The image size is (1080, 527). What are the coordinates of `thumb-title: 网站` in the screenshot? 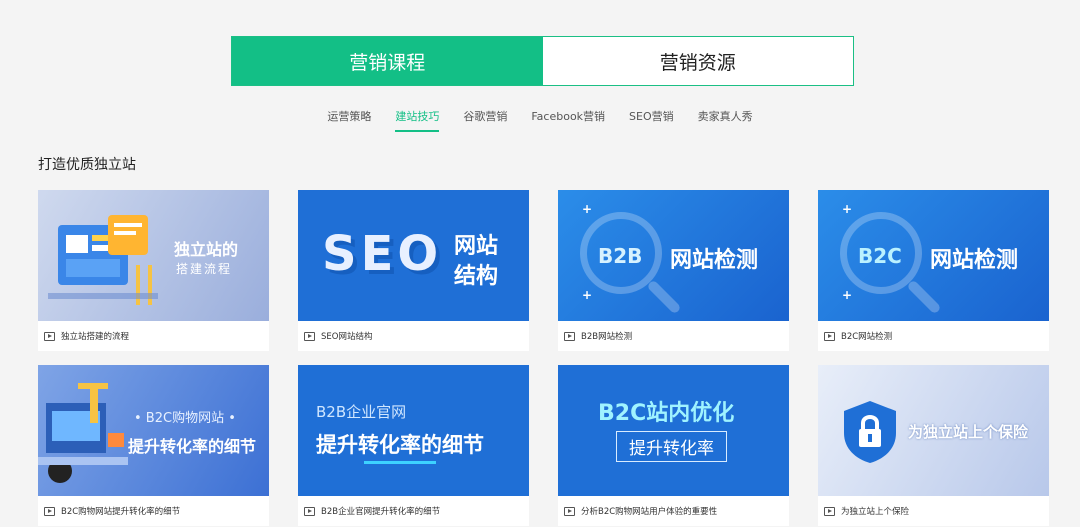 It's located at (476, 246).